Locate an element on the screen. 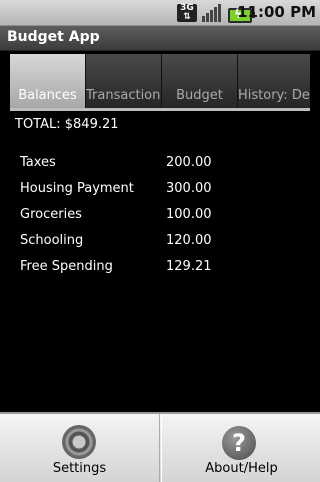  item-amount: 200.00 is located at coordinates (189, 162).